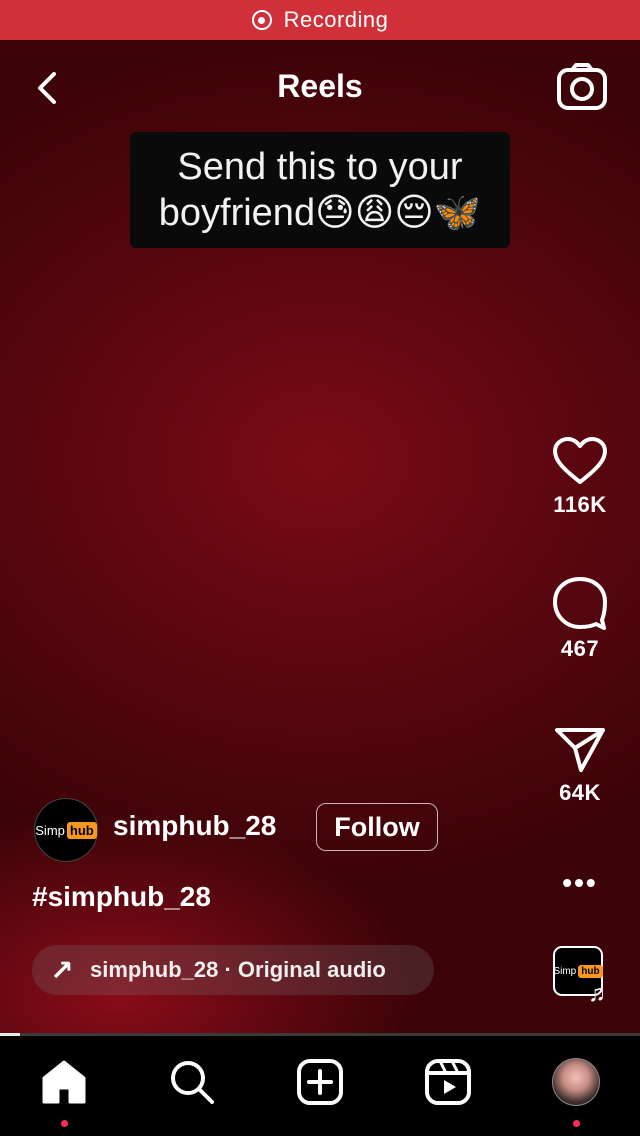  What do you see at coordinates (320, 1082) in the screenshot?
I see `add-post-icon` at bounding box center [320, 1082].